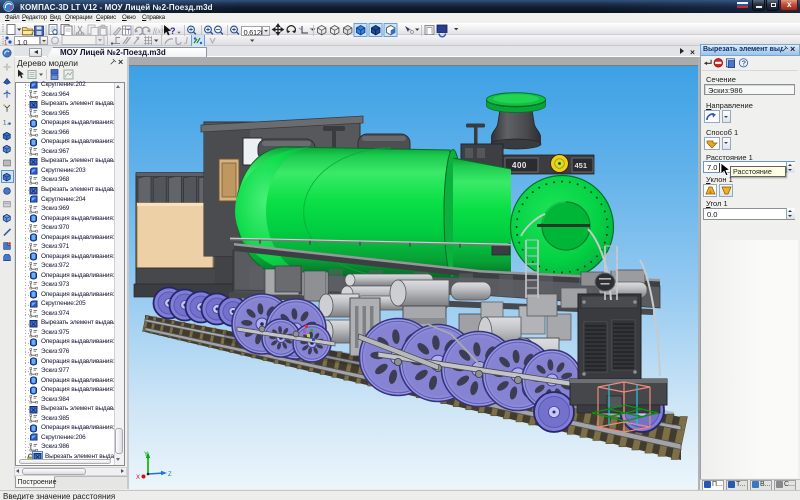  I want to click on svg-text: Z, so click(170, 475).